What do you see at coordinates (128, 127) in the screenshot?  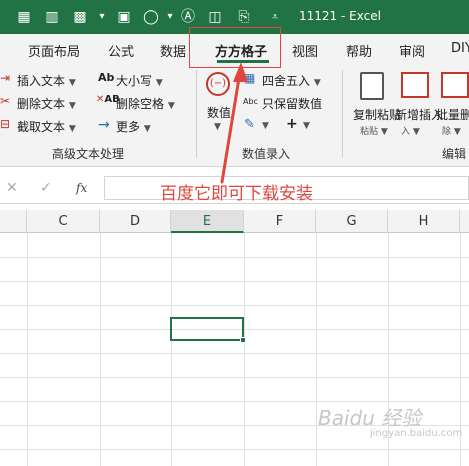 I see `more-label: 更多` at bounding box center [128, 127].